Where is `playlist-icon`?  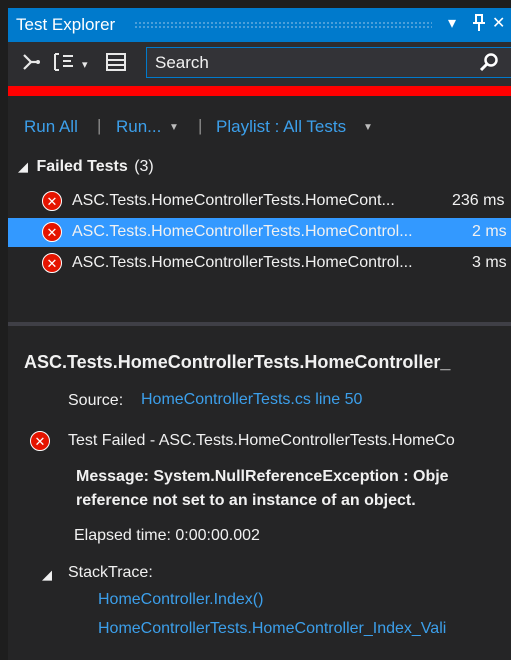 playlist-icon is located at coordinates (65, 64).